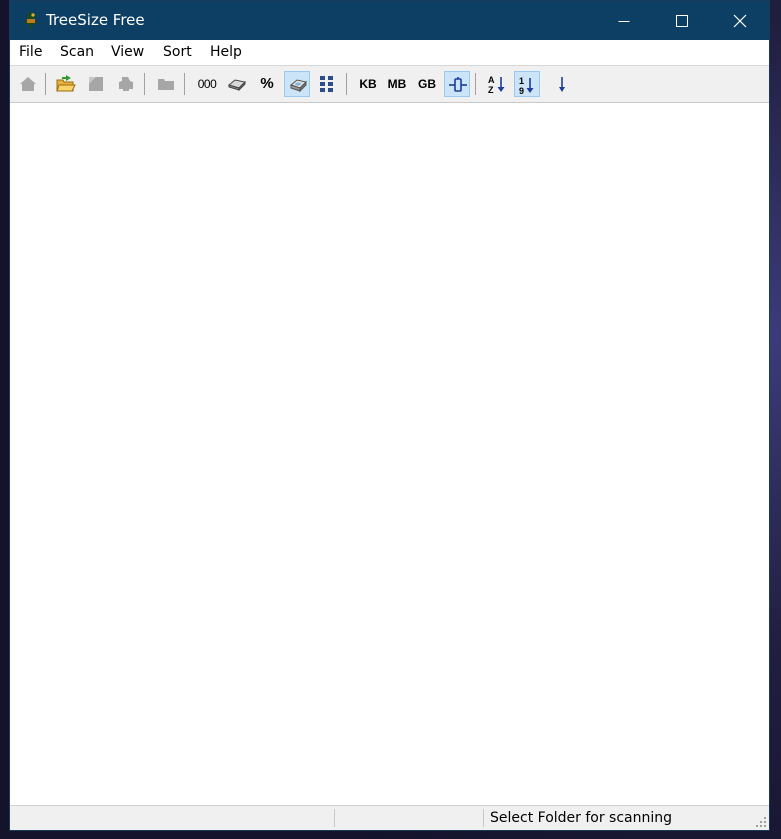 This screenshot has width=781, height=839. I want to click on kb-label: KB, so click(368, 84).